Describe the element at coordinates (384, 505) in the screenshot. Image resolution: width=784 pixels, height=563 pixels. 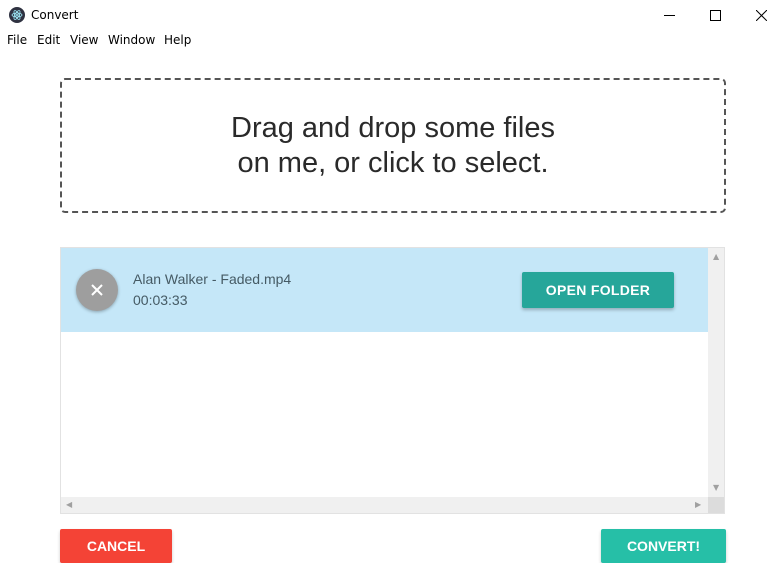
I see `horizontal-scrollbar: ◀ ▶` at that location.